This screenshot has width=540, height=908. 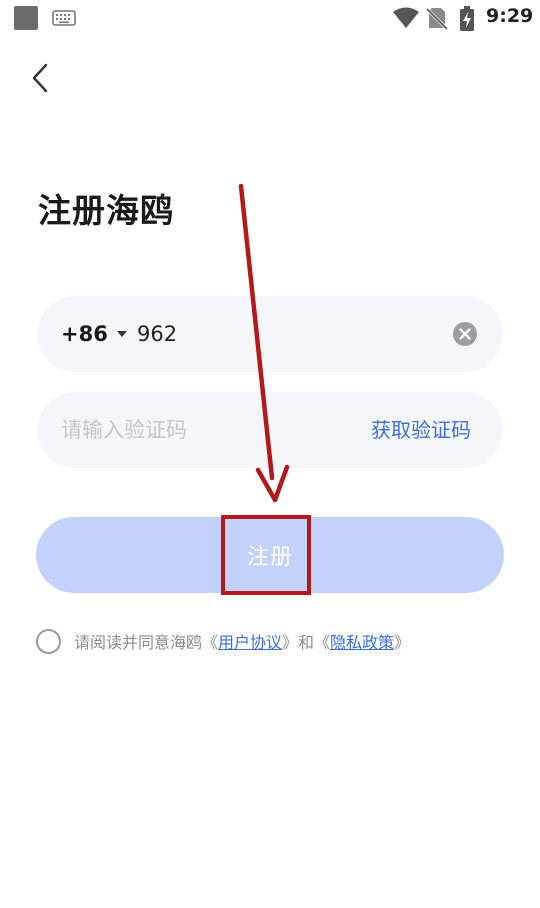 What do you see at coordinates (106, 210) in the screenshot?
I see `page-title: 注册海鸥` at bounding box center [106, 210].